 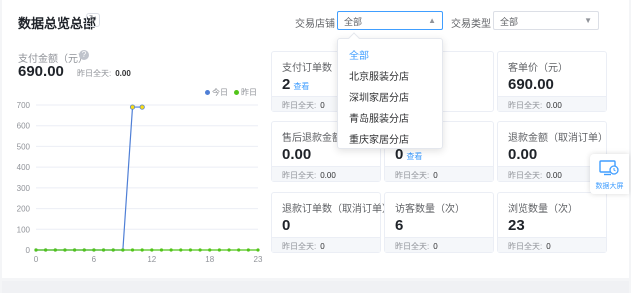 What do you see at coordinates (209, 259) in the screenshot?
I see `x-tick-label: 18` at bounding box center [209, 259].